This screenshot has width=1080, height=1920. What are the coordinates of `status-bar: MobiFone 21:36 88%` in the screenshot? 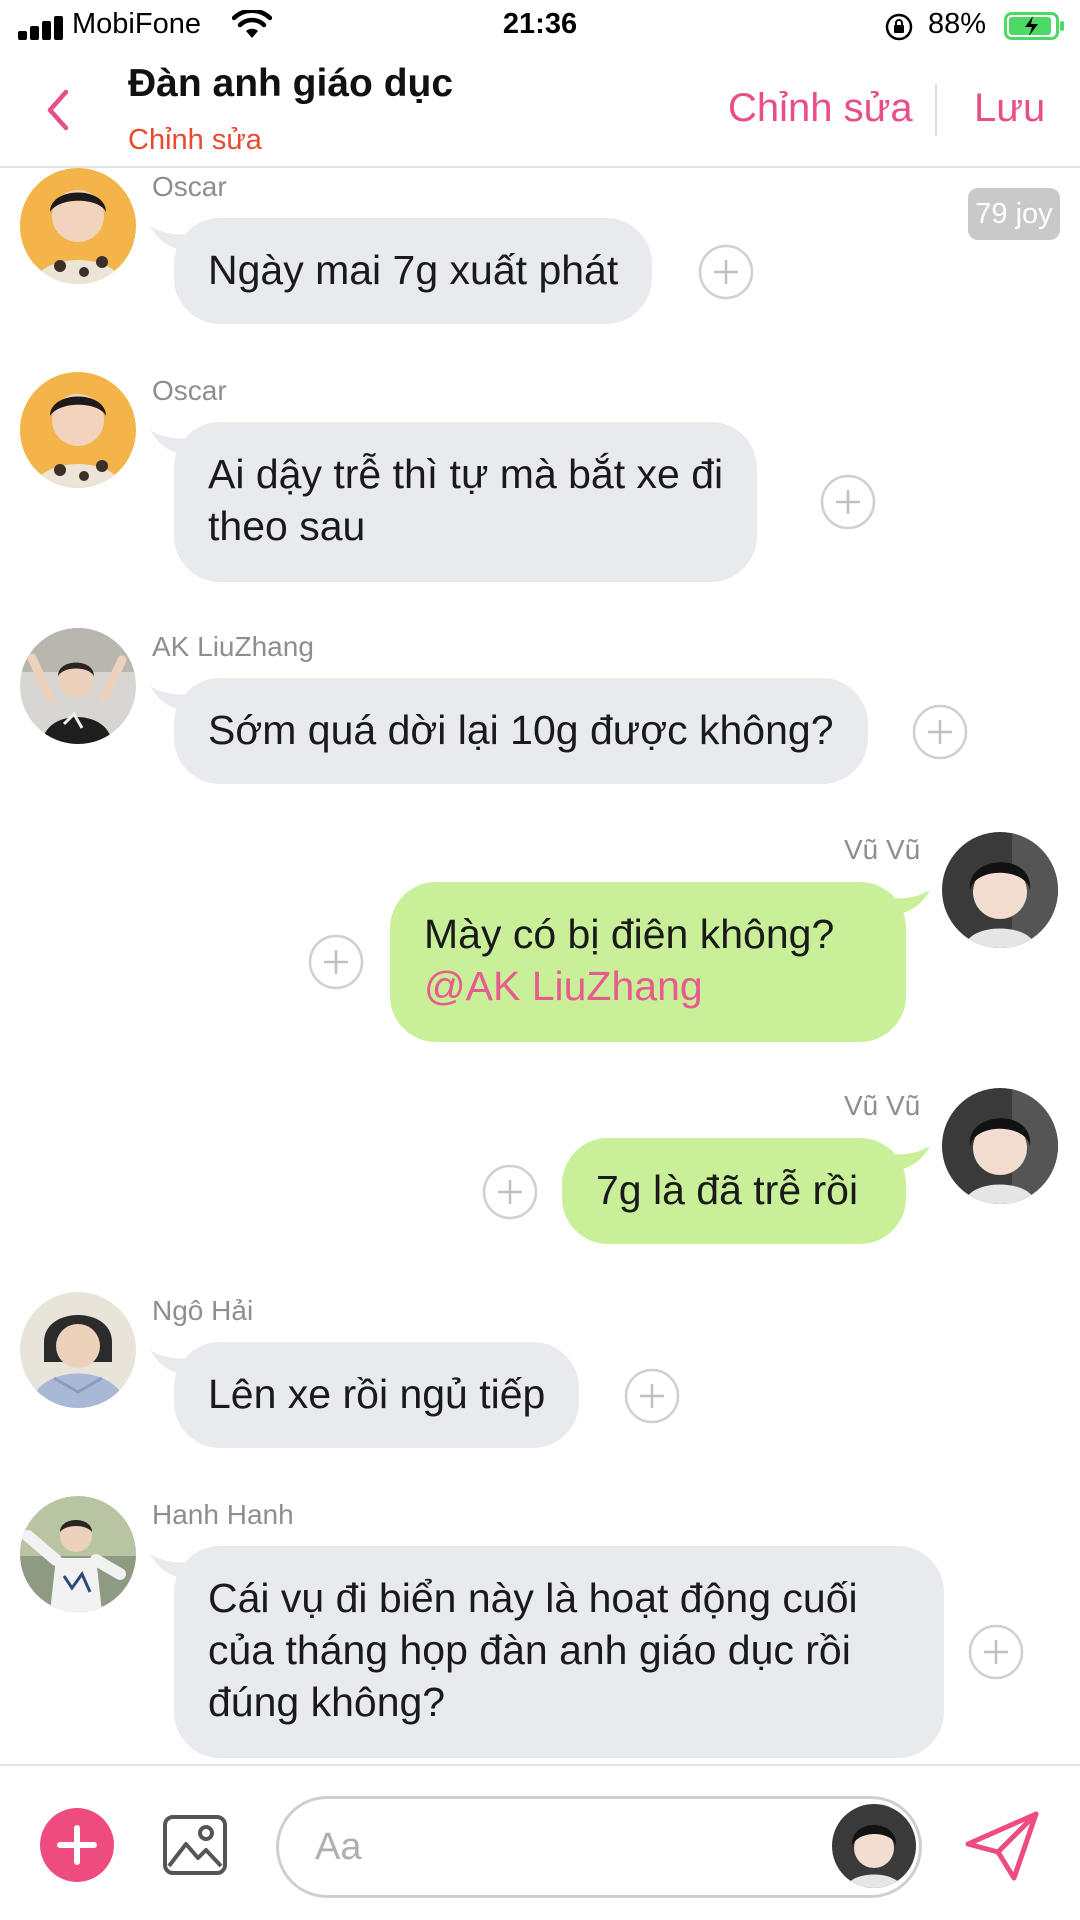 It's located at (540, 28).